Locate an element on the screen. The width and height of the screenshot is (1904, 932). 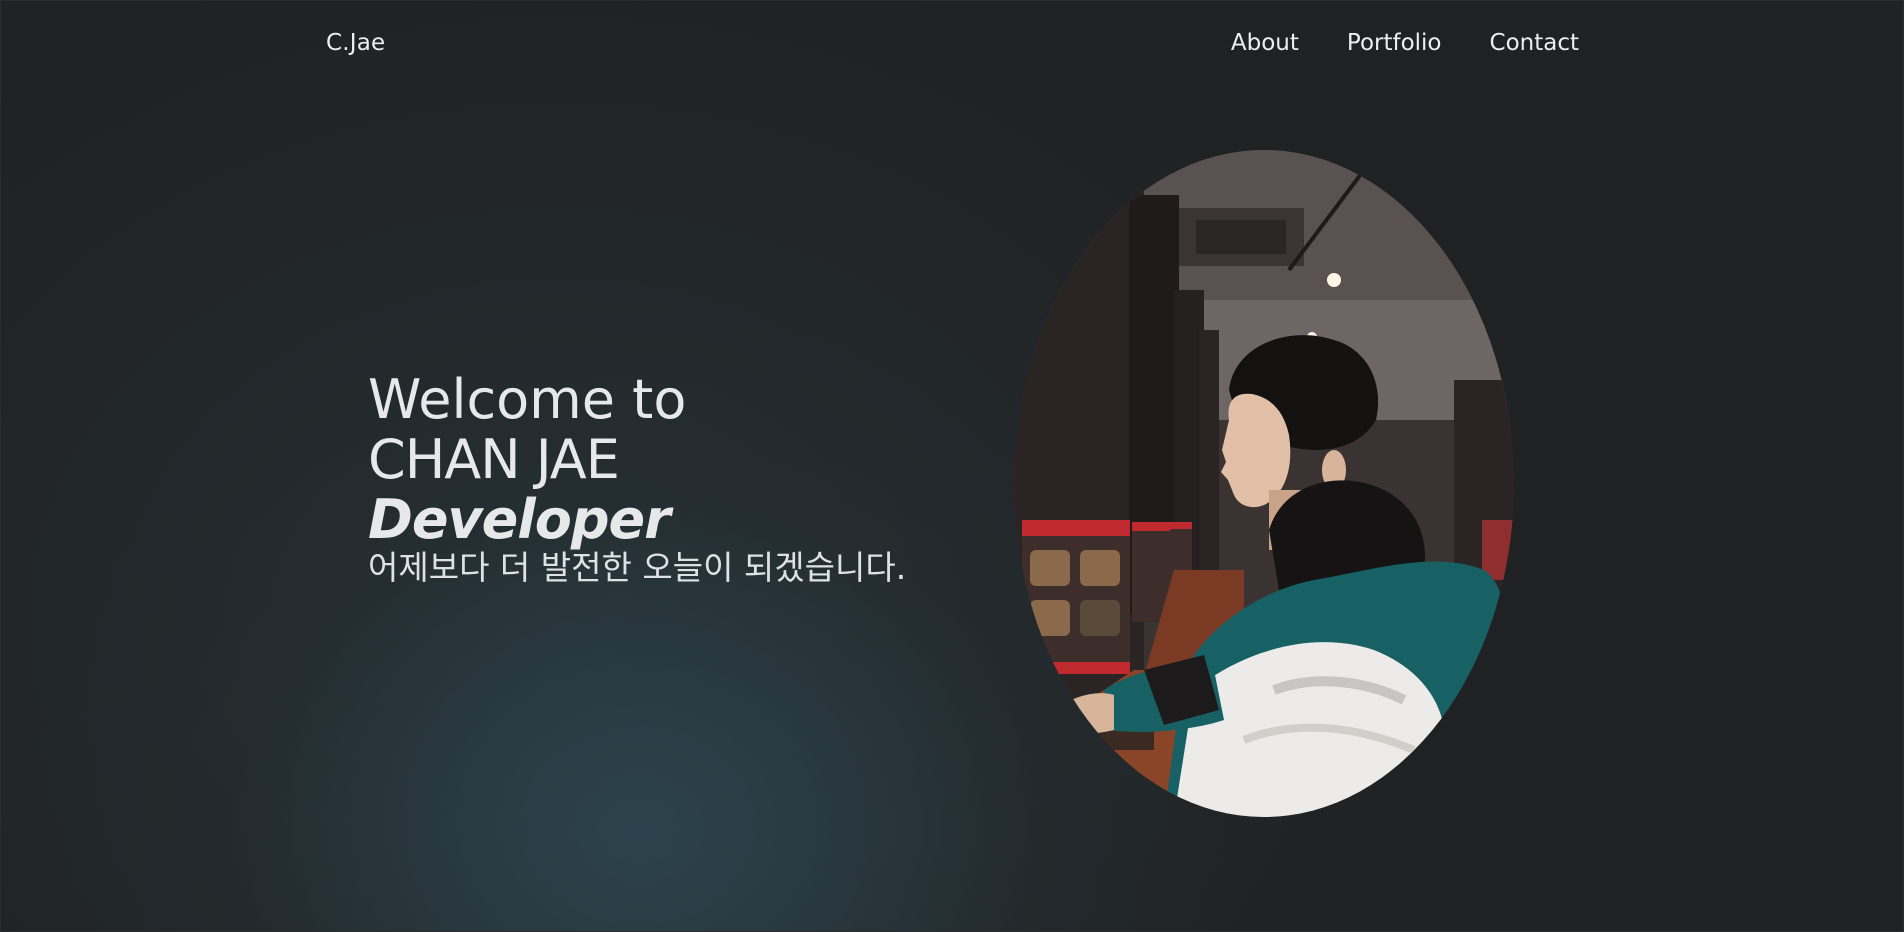
hero-welcome: Welcome to is located at coordinates (527, 399).